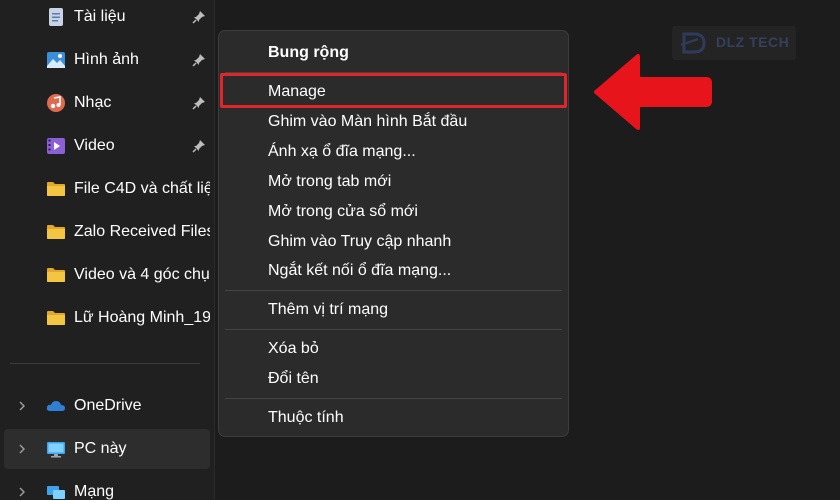  Describe the element at coordinates (214, 250) in the screenshot. I see `pane-divider` at that location.